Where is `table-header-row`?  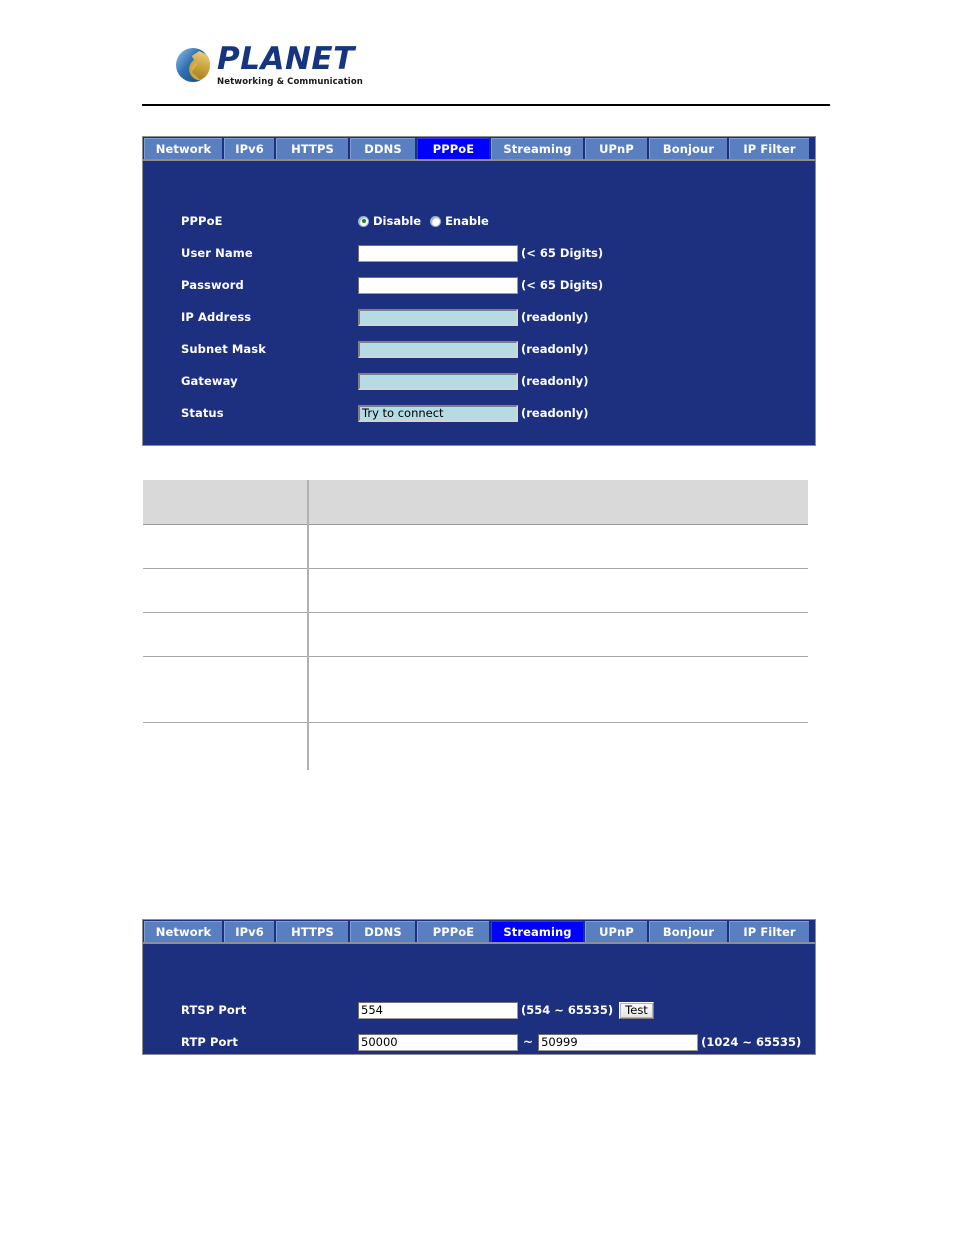 table-header-row is located at coordinates (475, 502).